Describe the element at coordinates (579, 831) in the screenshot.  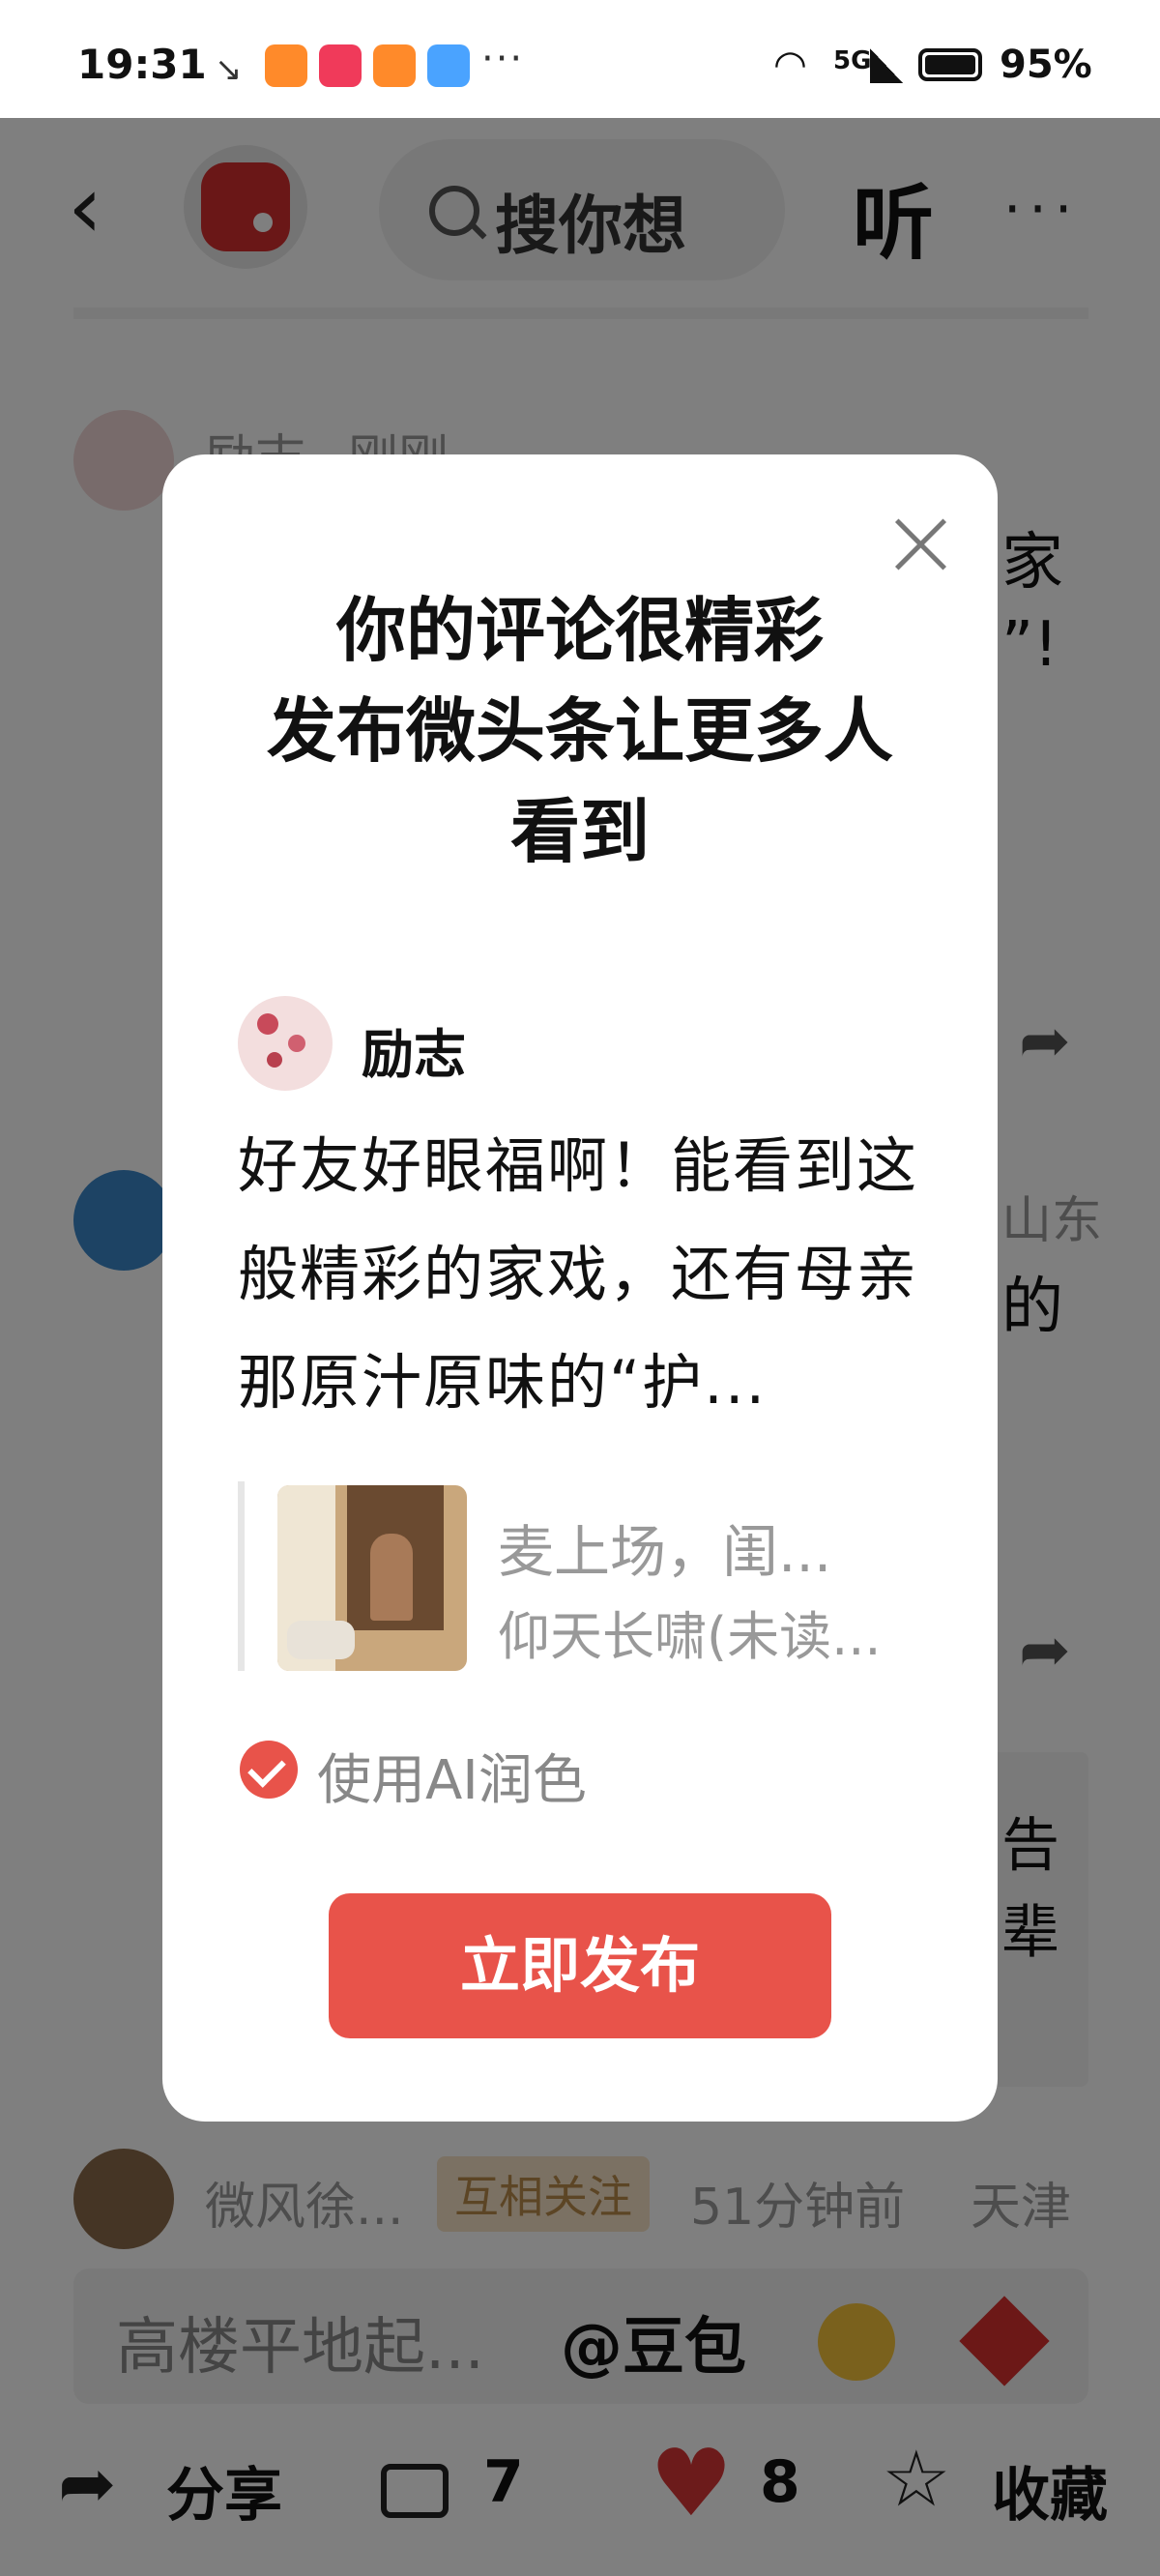
I see `dialog-title-line: 看到` at that location.